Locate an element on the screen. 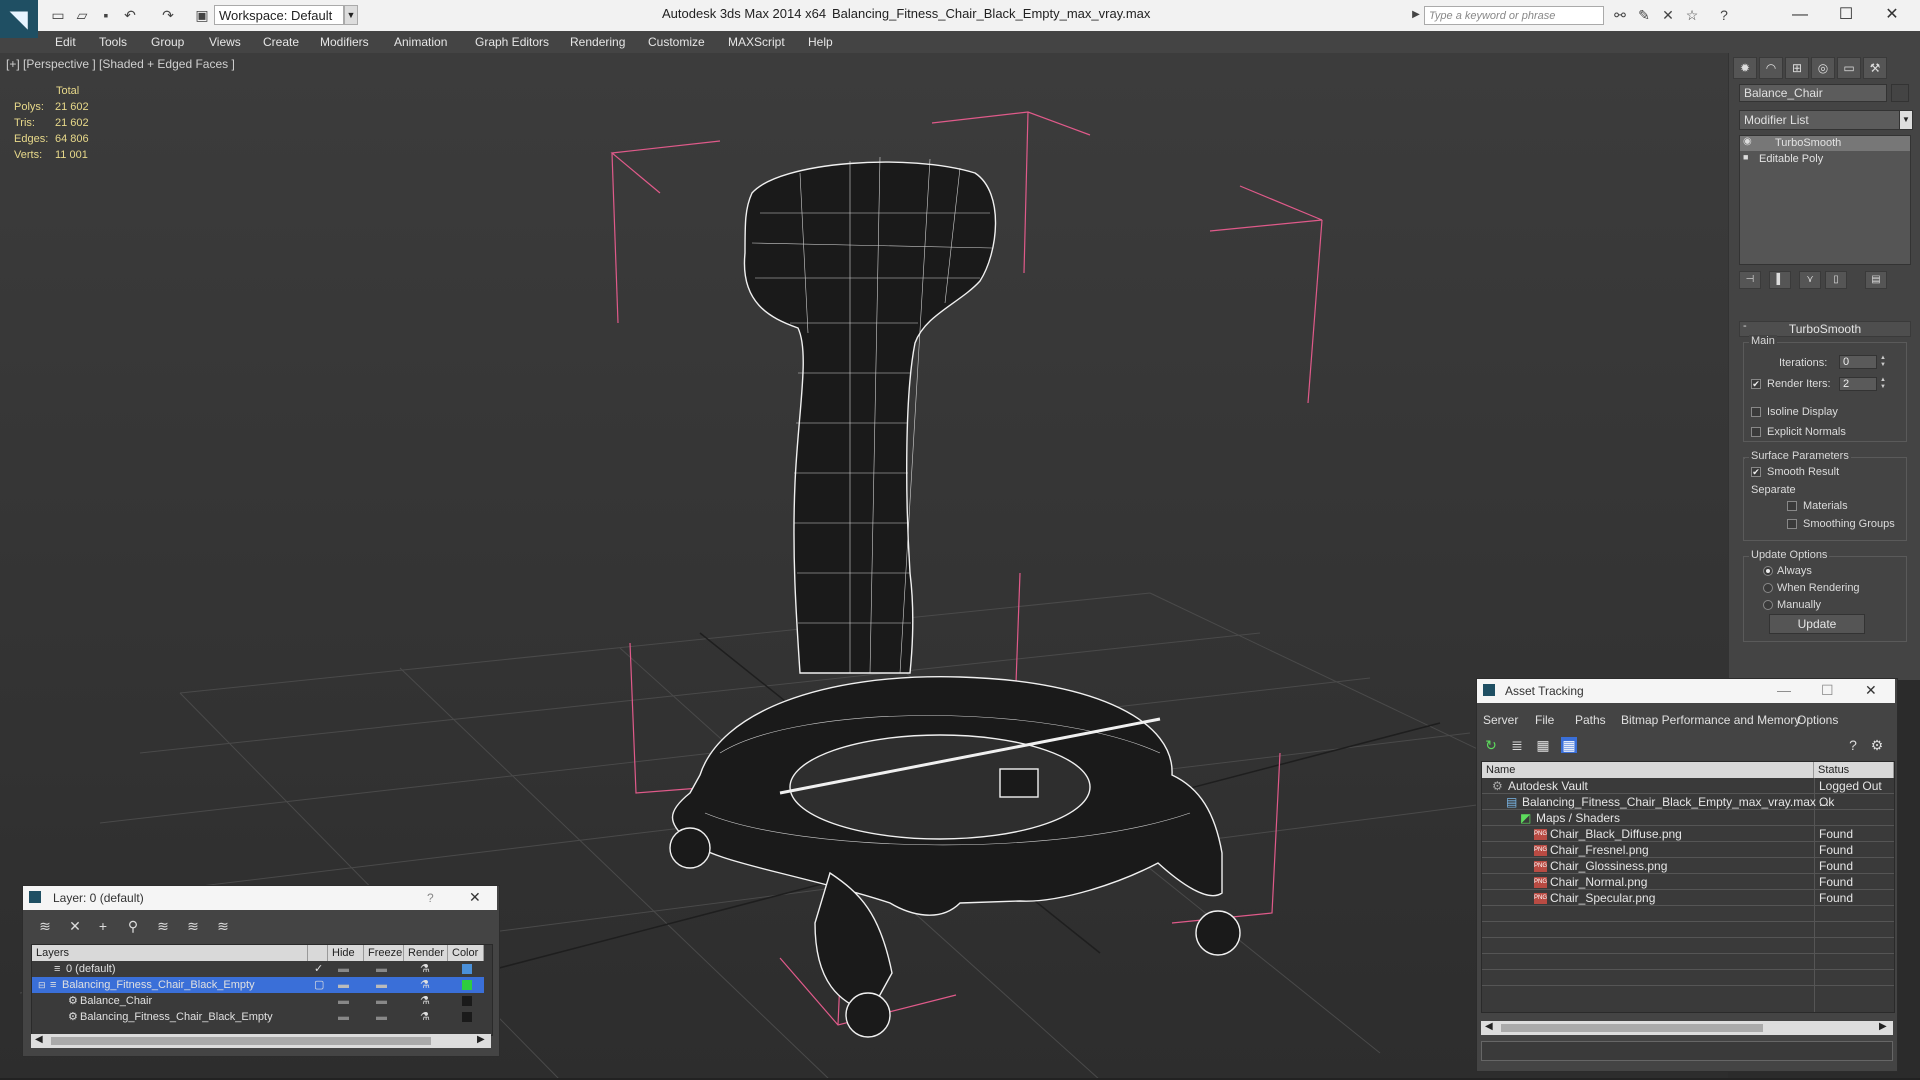  menu-paths: Paths is located at coordinates (1590, 720).